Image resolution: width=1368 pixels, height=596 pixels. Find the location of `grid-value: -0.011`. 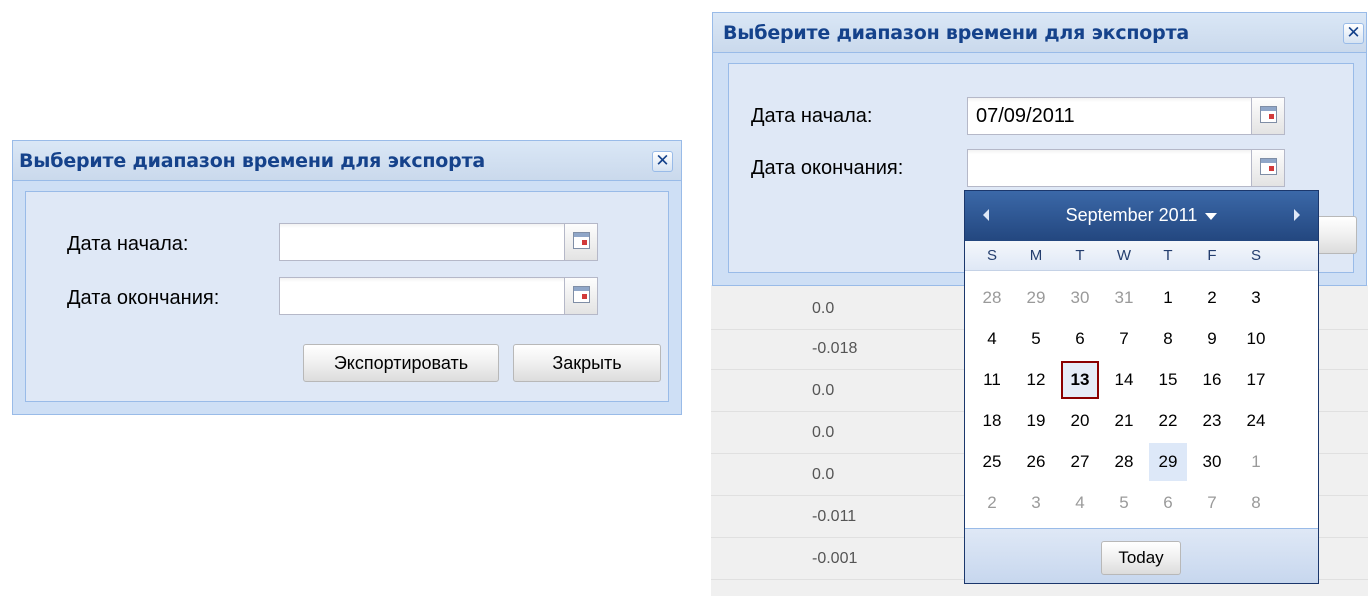

grid-value: -0.011 is located at coordinates (834, 516).